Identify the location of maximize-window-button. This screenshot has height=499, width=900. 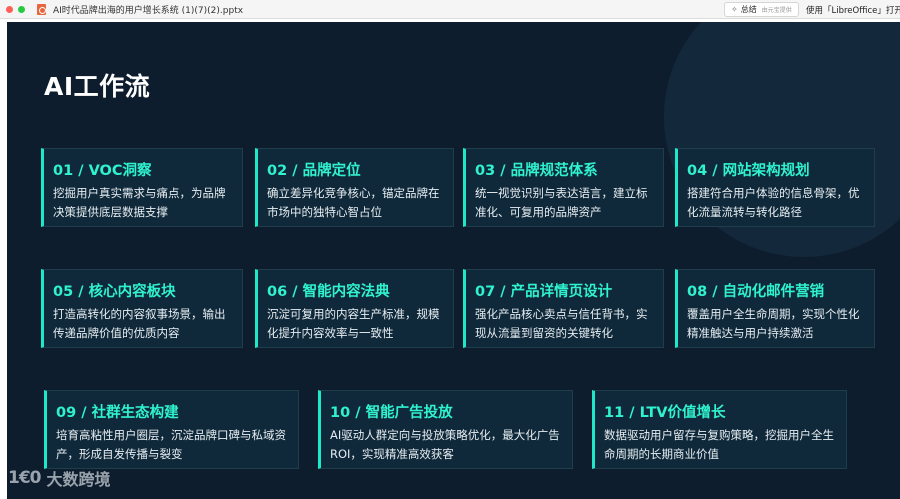
(21, 9).